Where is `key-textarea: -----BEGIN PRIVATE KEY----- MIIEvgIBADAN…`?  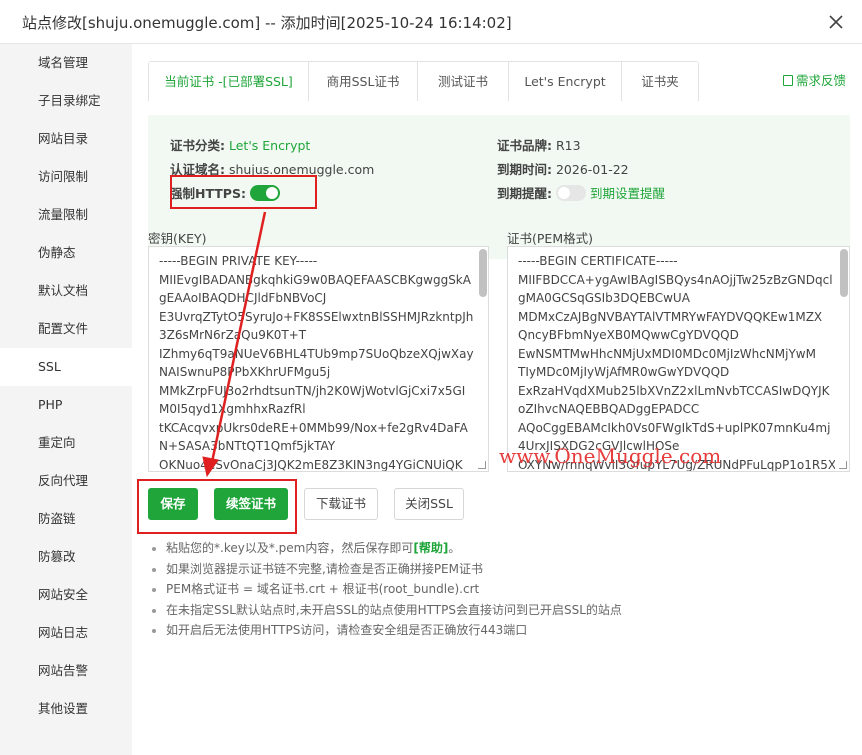 key-textarea: -----BEGIN PRIVATE KEY----- MIIEvgIBADAN… is located at coordinates (318, 359).